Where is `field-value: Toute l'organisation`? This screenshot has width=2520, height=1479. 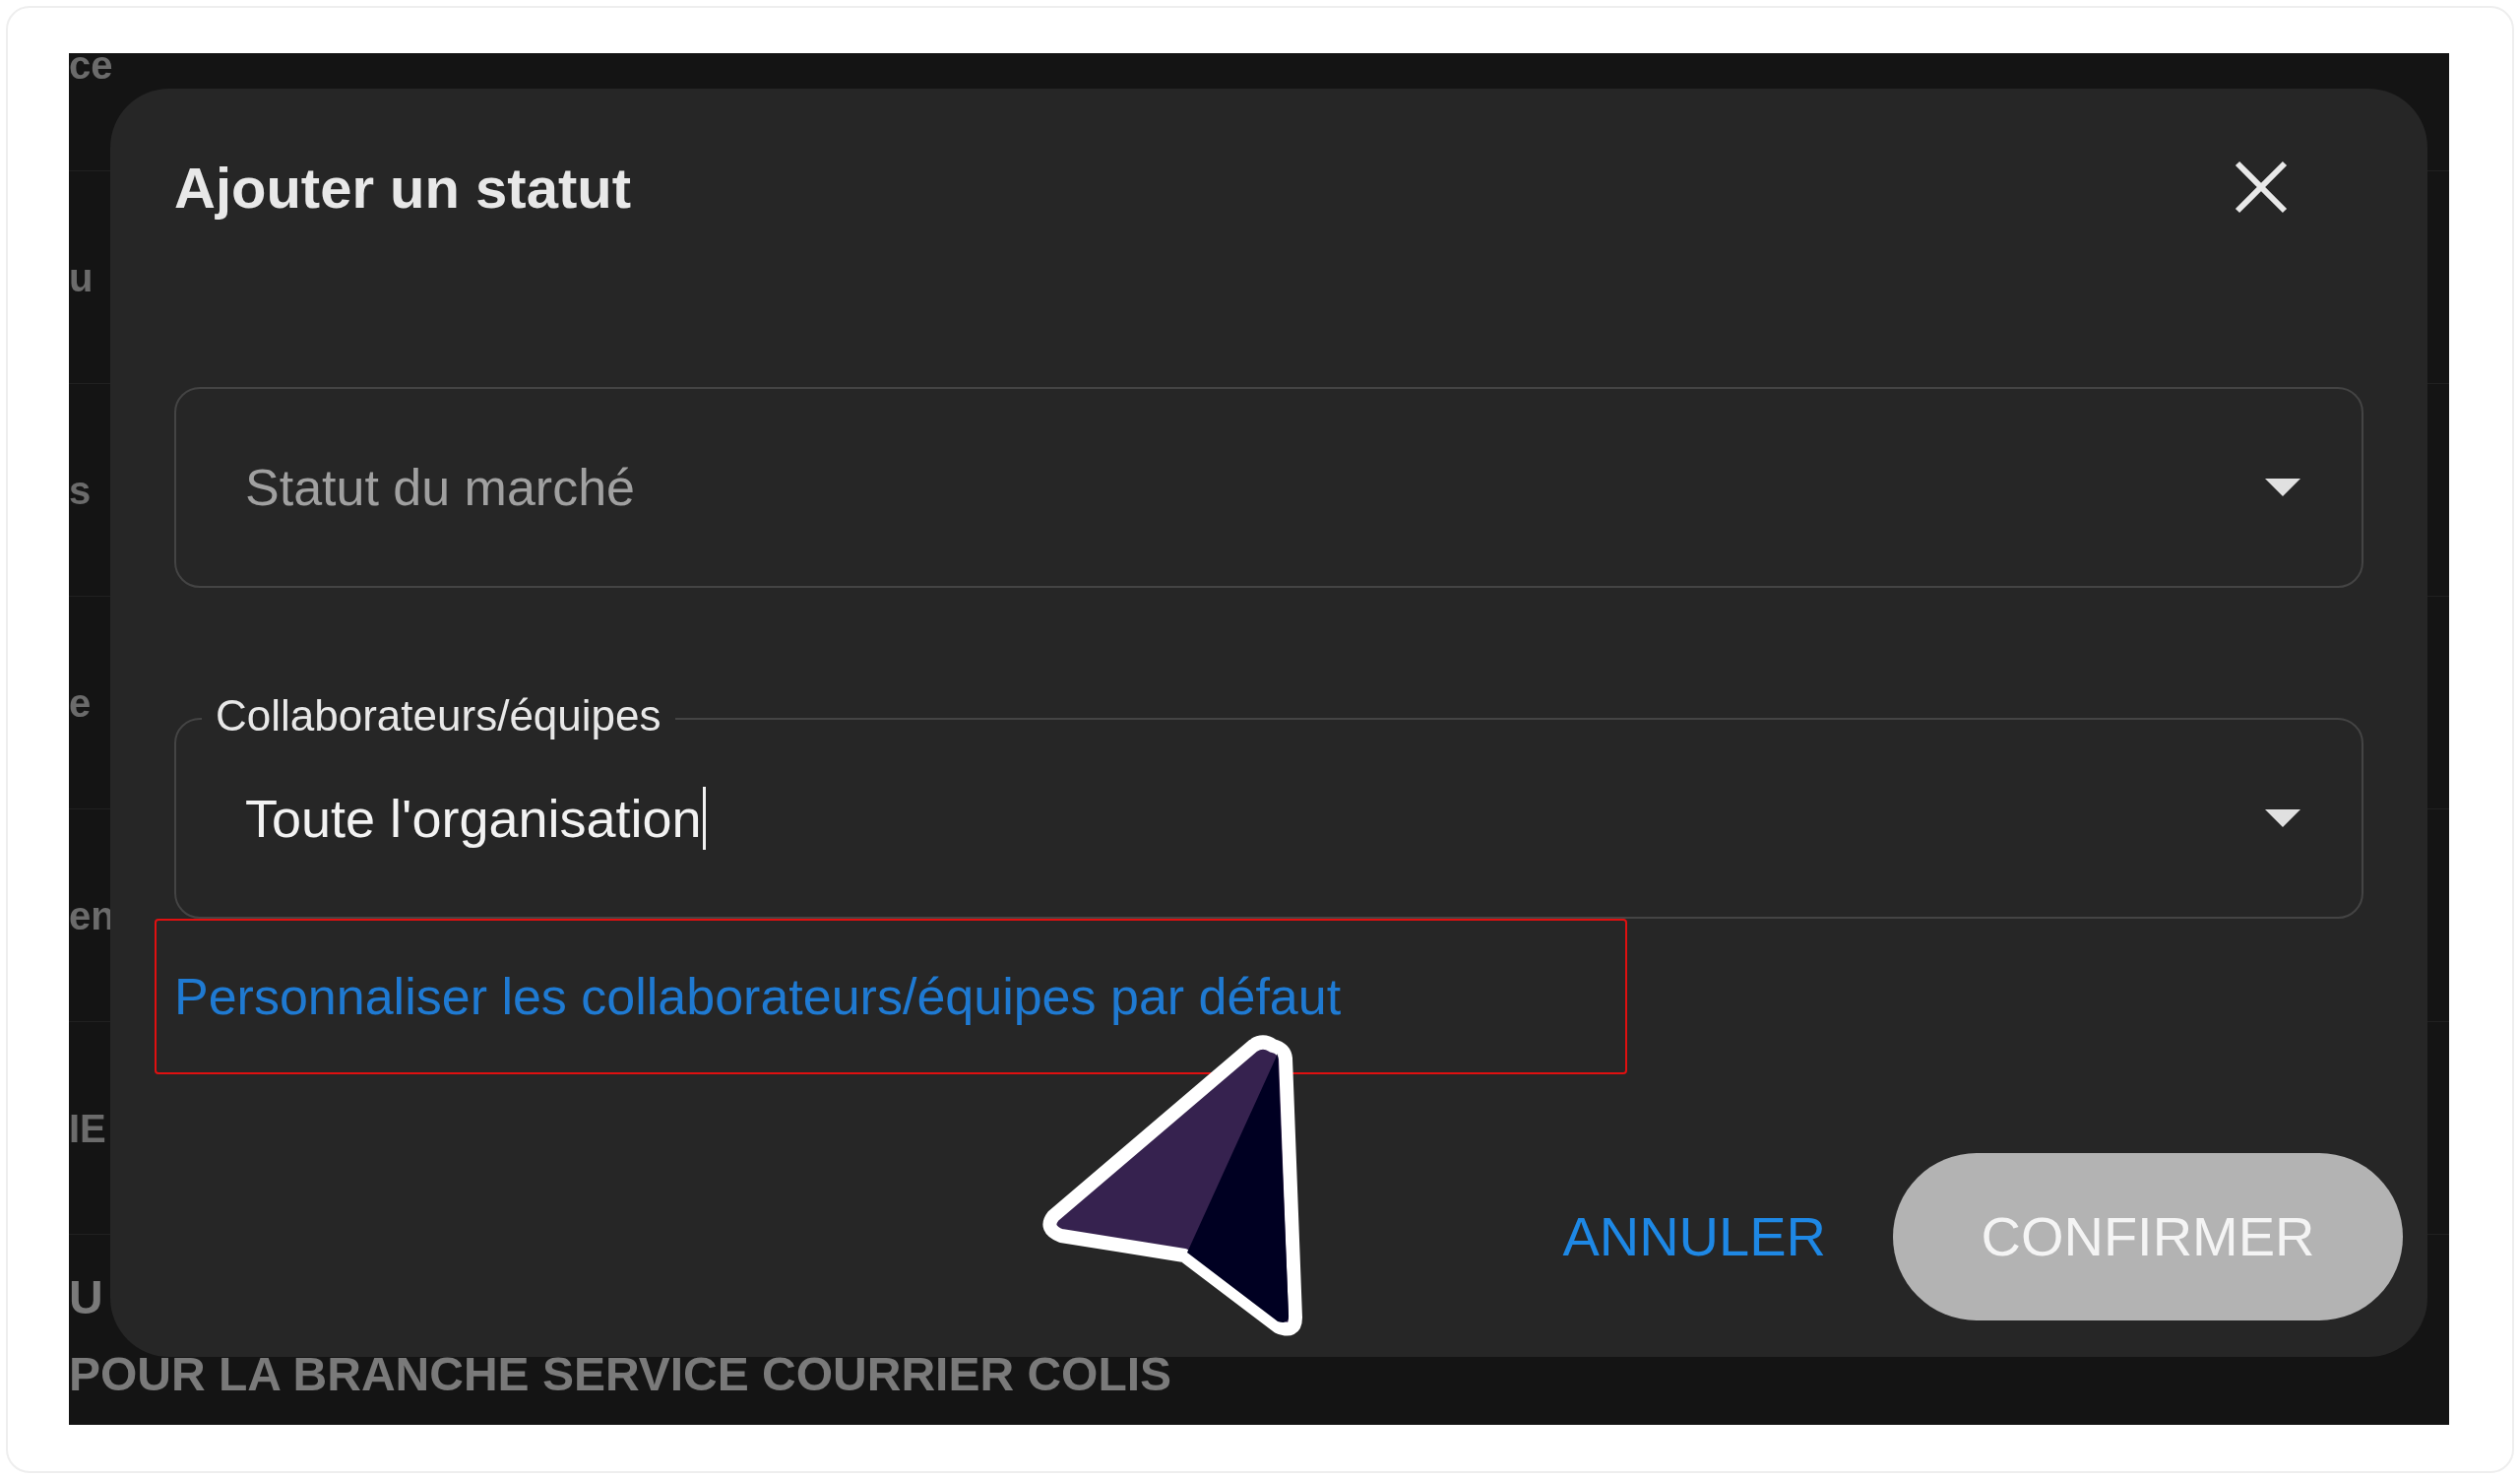 field-value: Toute l'organisation is located at coordinates (473, 819).